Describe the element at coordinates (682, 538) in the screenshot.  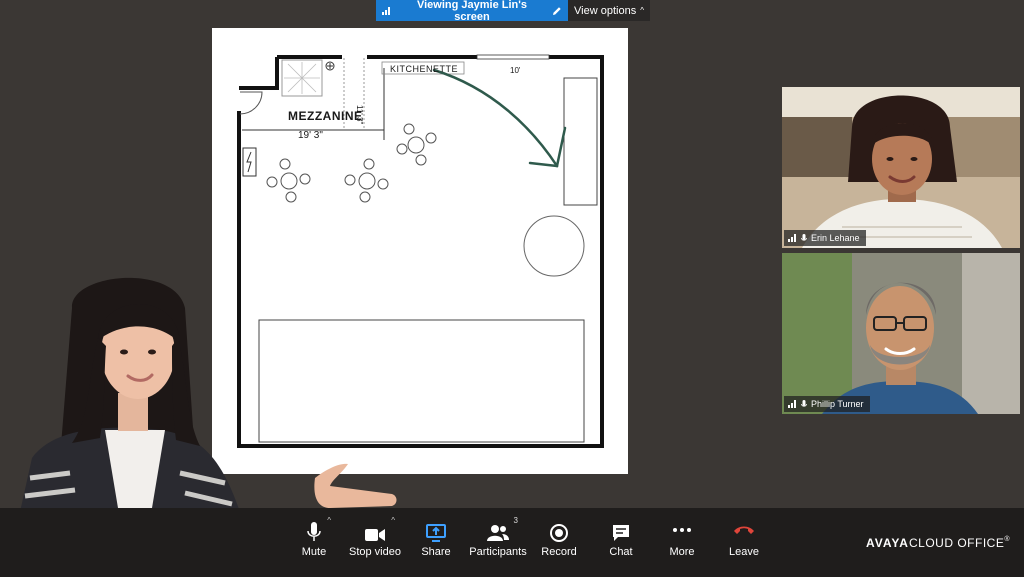
I see `more-button: More` at that location.